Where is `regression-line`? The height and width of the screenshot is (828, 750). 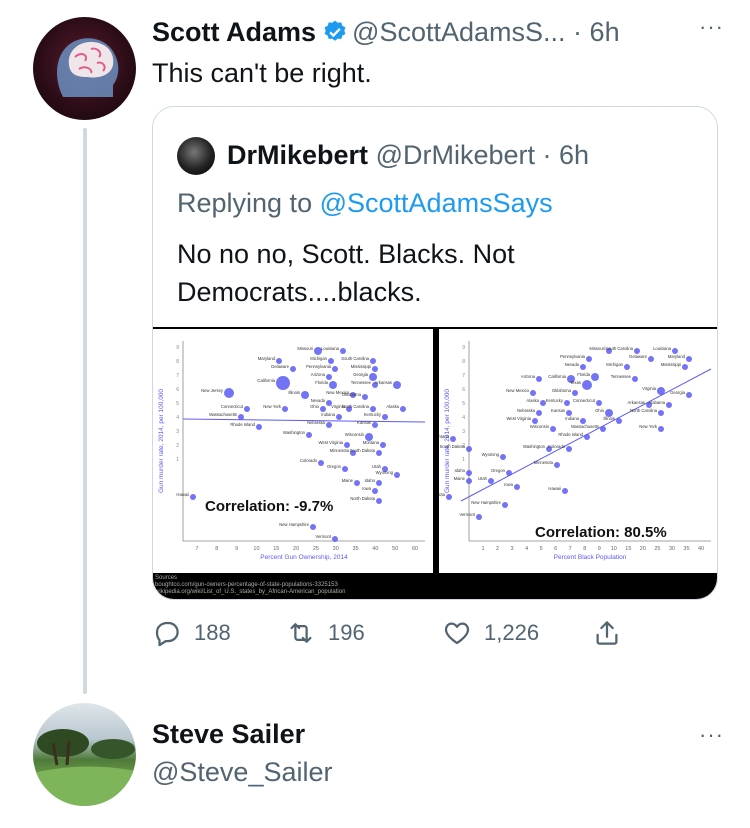
regression-line is located at coordinates (304, 420).